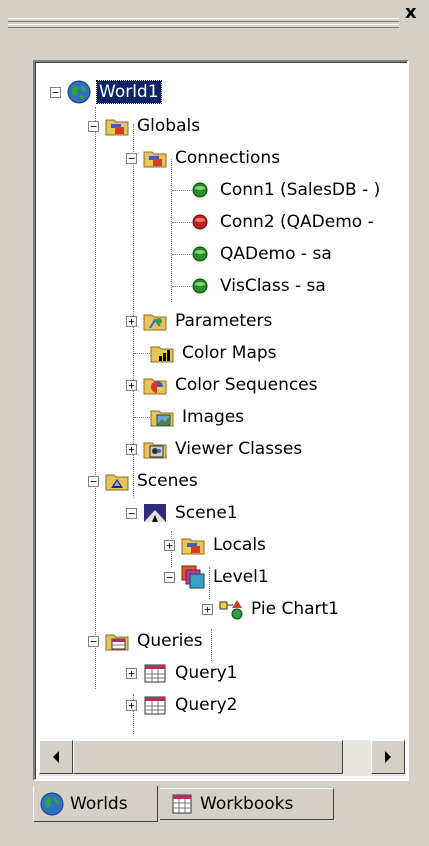 This screenshot has height=846, width=429. I want to click on connections-folder-icon, so click(155, 158).